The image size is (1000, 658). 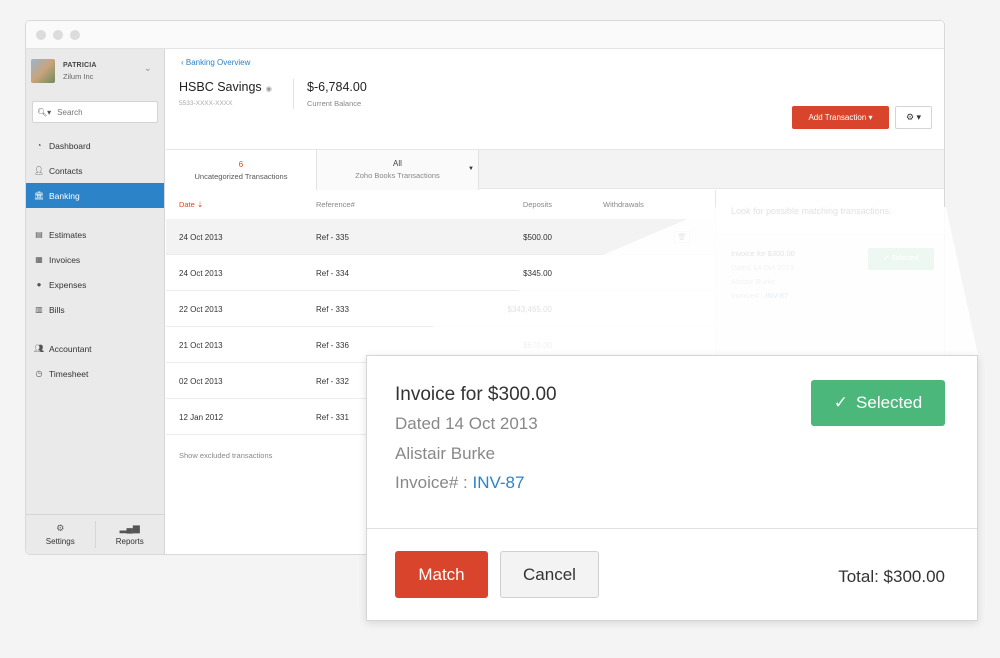 I want to click on gear-icon: ⚙, so click(x=60, y=528).